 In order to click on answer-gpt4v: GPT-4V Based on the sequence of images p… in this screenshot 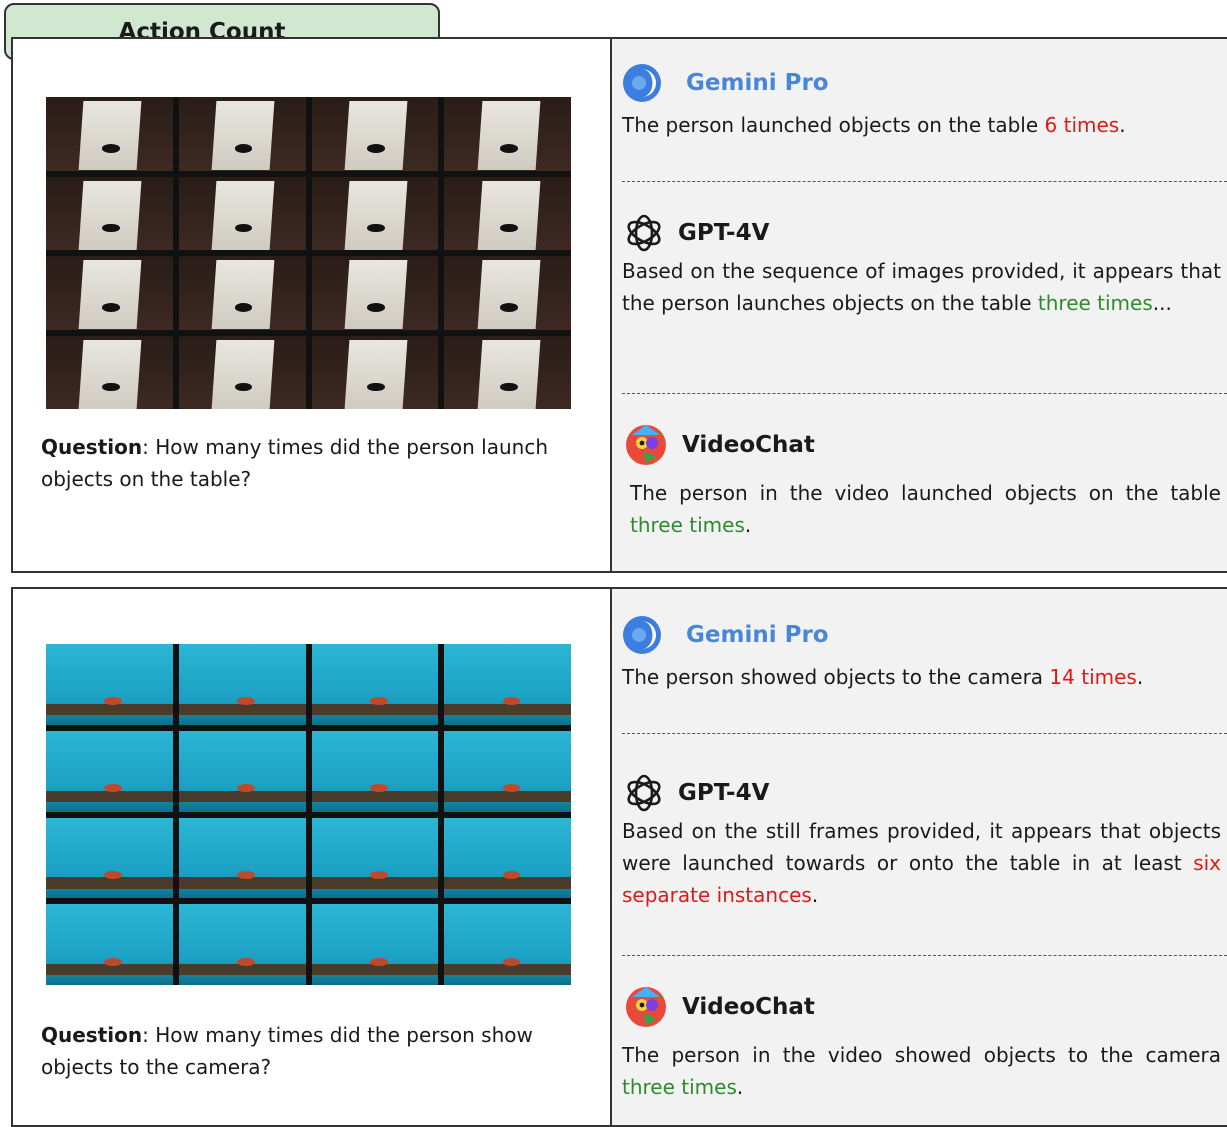, I will do `click(921, 265)`.